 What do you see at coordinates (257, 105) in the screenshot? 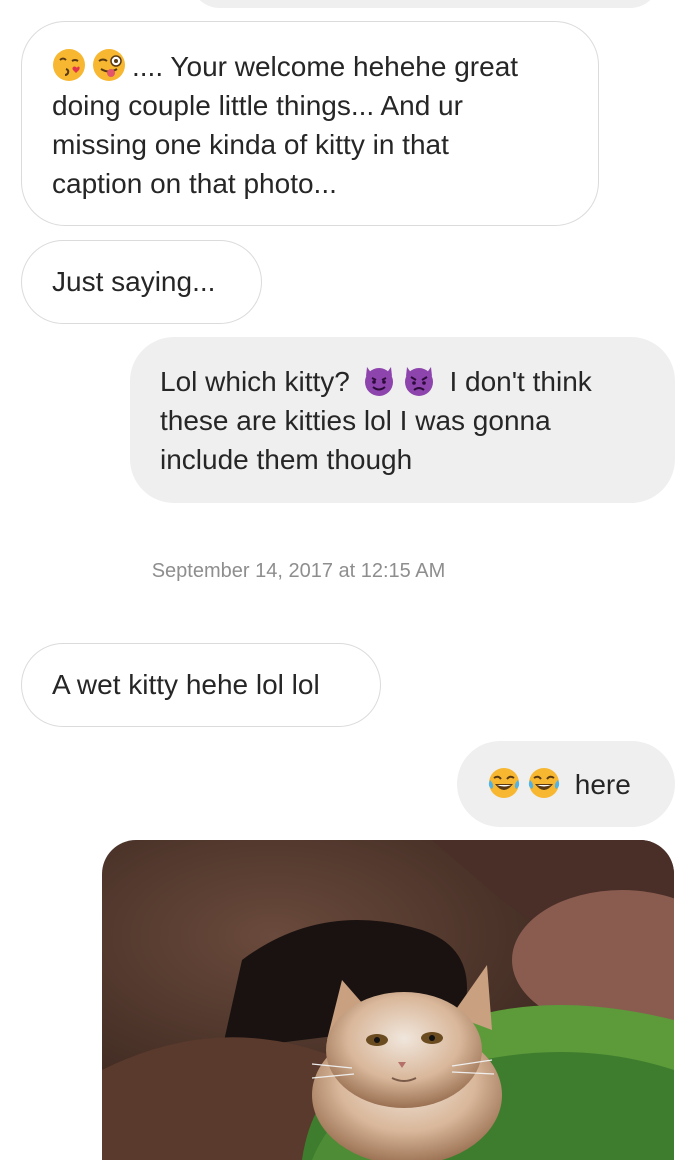
I see `message-text: doing couple little things... And ur` at bounding box center [257, 105].